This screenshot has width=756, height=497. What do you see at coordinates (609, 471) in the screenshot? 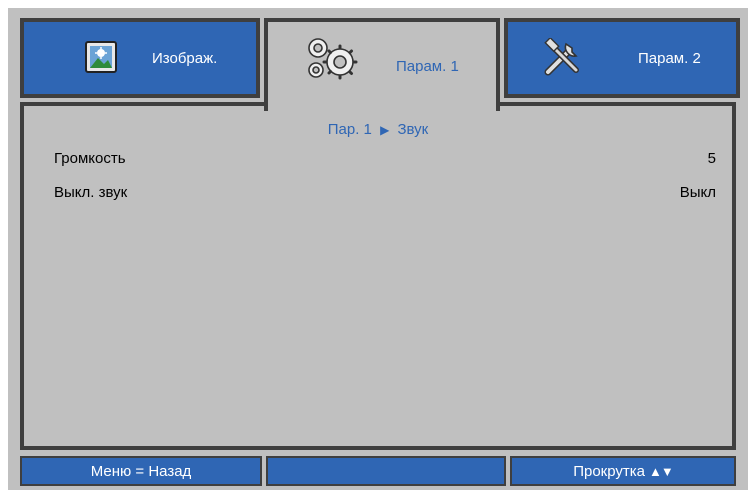
I see `footer-scroll-label: Прокрутка` at bounding box center [609, 471].